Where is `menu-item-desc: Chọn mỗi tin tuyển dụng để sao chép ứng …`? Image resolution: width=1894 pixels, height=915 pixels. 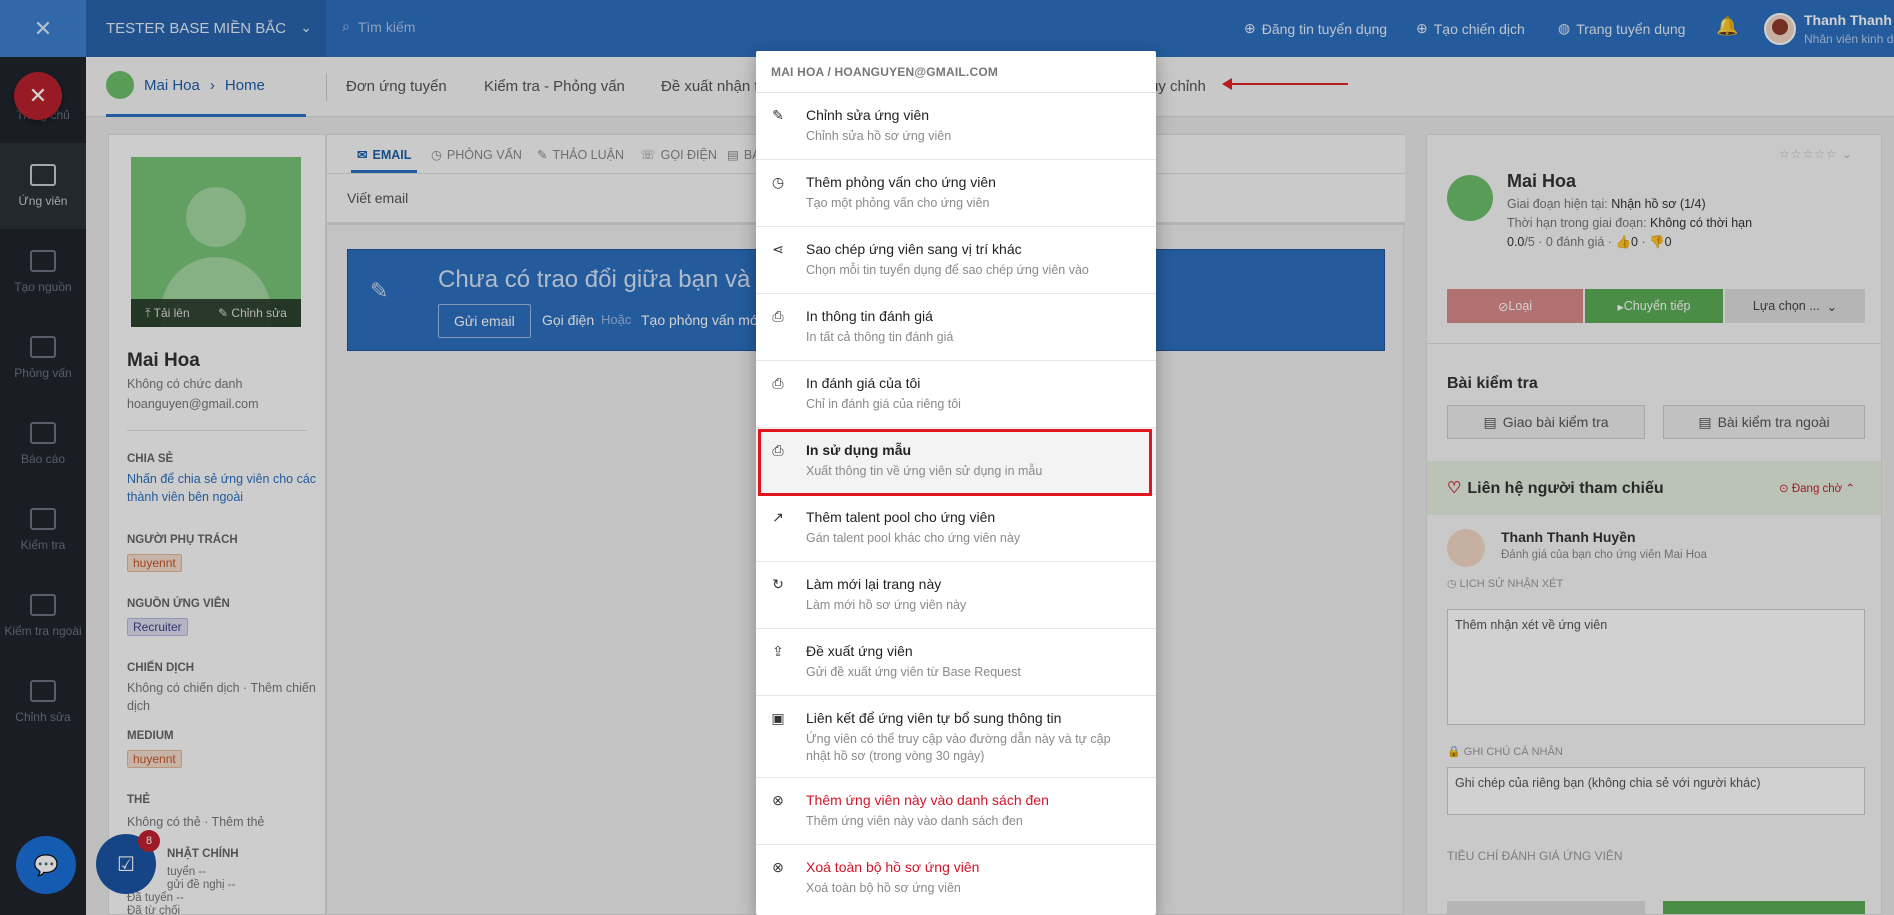
menu-item-desc: Chọn mỗi tin tuyển dụng để sao chép ứng … is located at coordinates (947, 270).